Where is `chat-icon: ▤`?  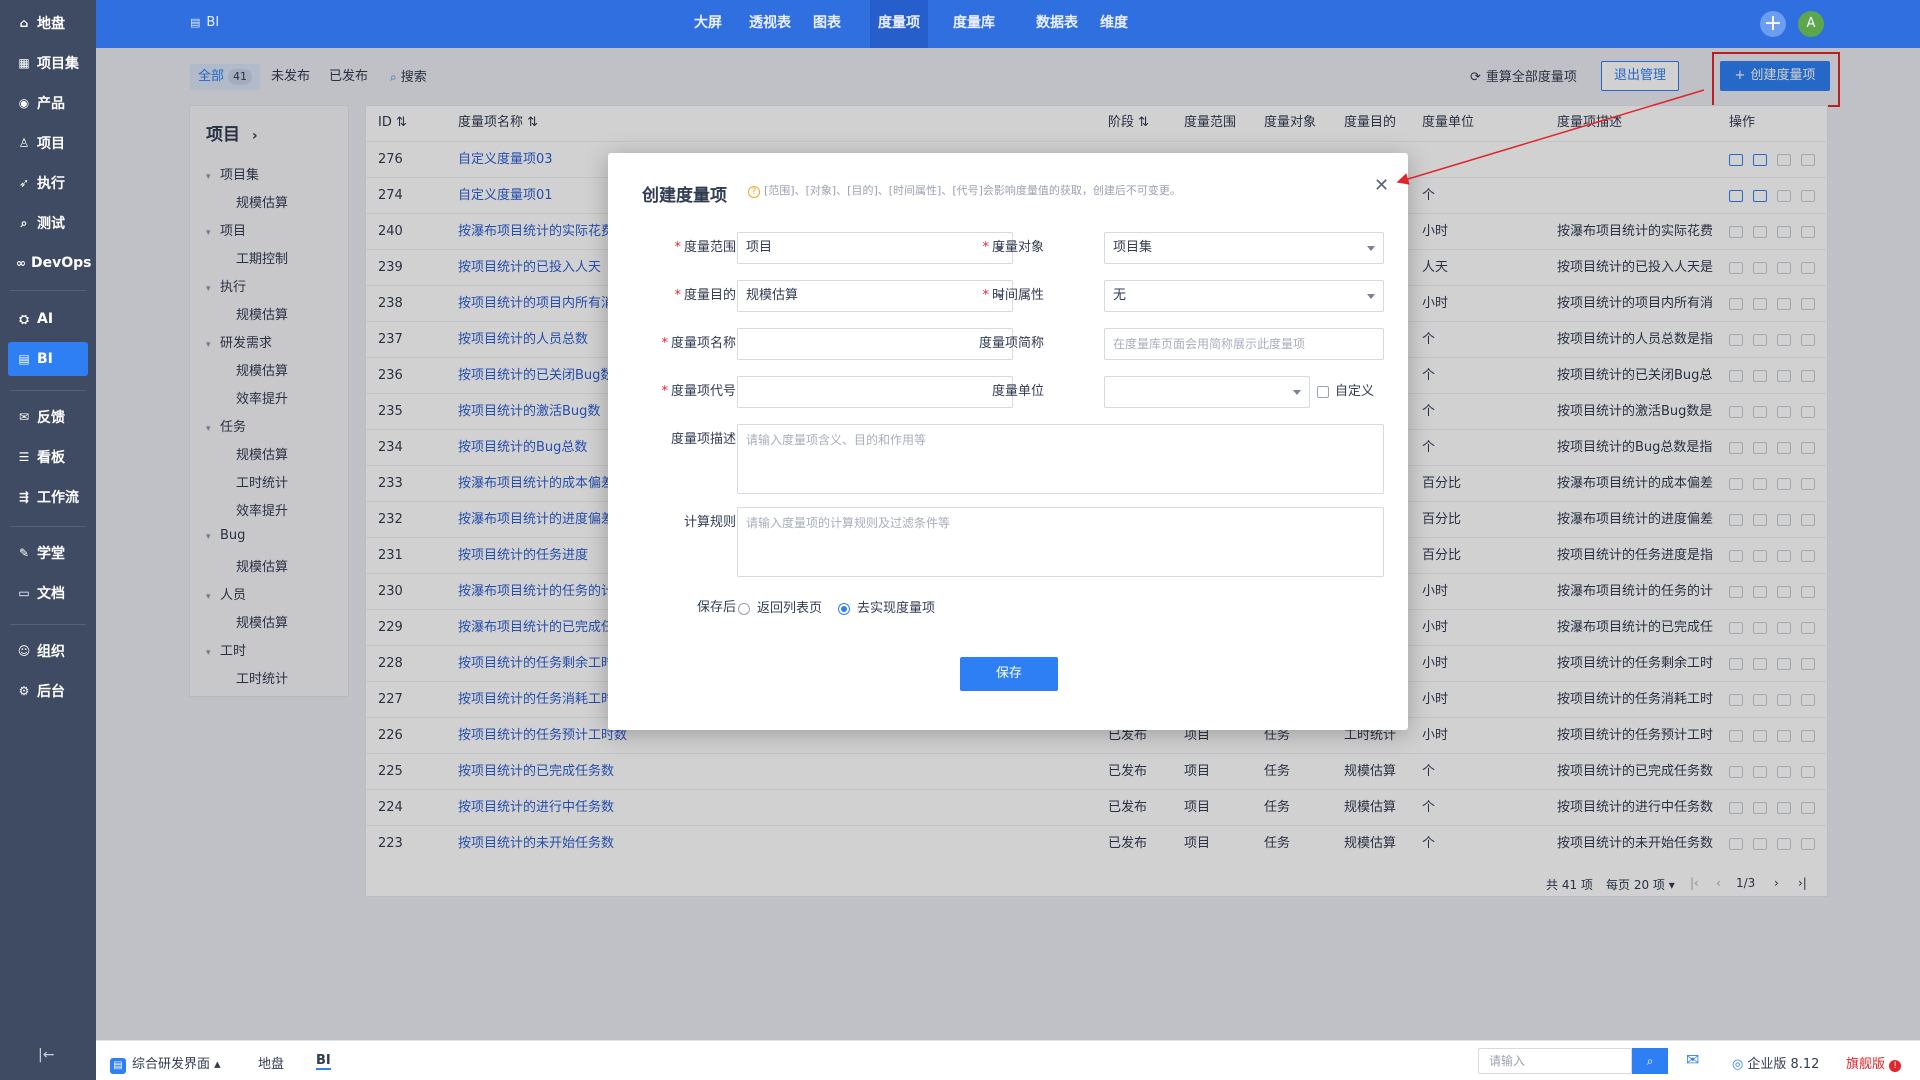 chat-icon: ▤ is located at coordinates (118, 1065).